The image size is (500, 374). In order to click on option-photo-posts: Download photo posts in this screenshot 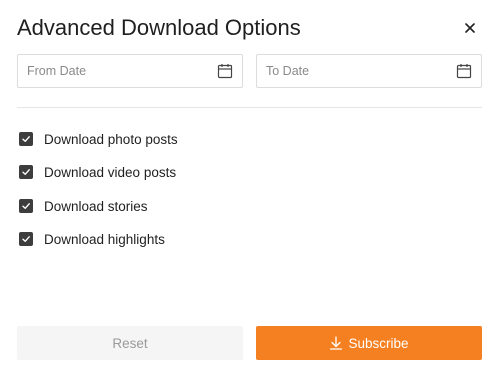, I will do `click(98, 139)`.